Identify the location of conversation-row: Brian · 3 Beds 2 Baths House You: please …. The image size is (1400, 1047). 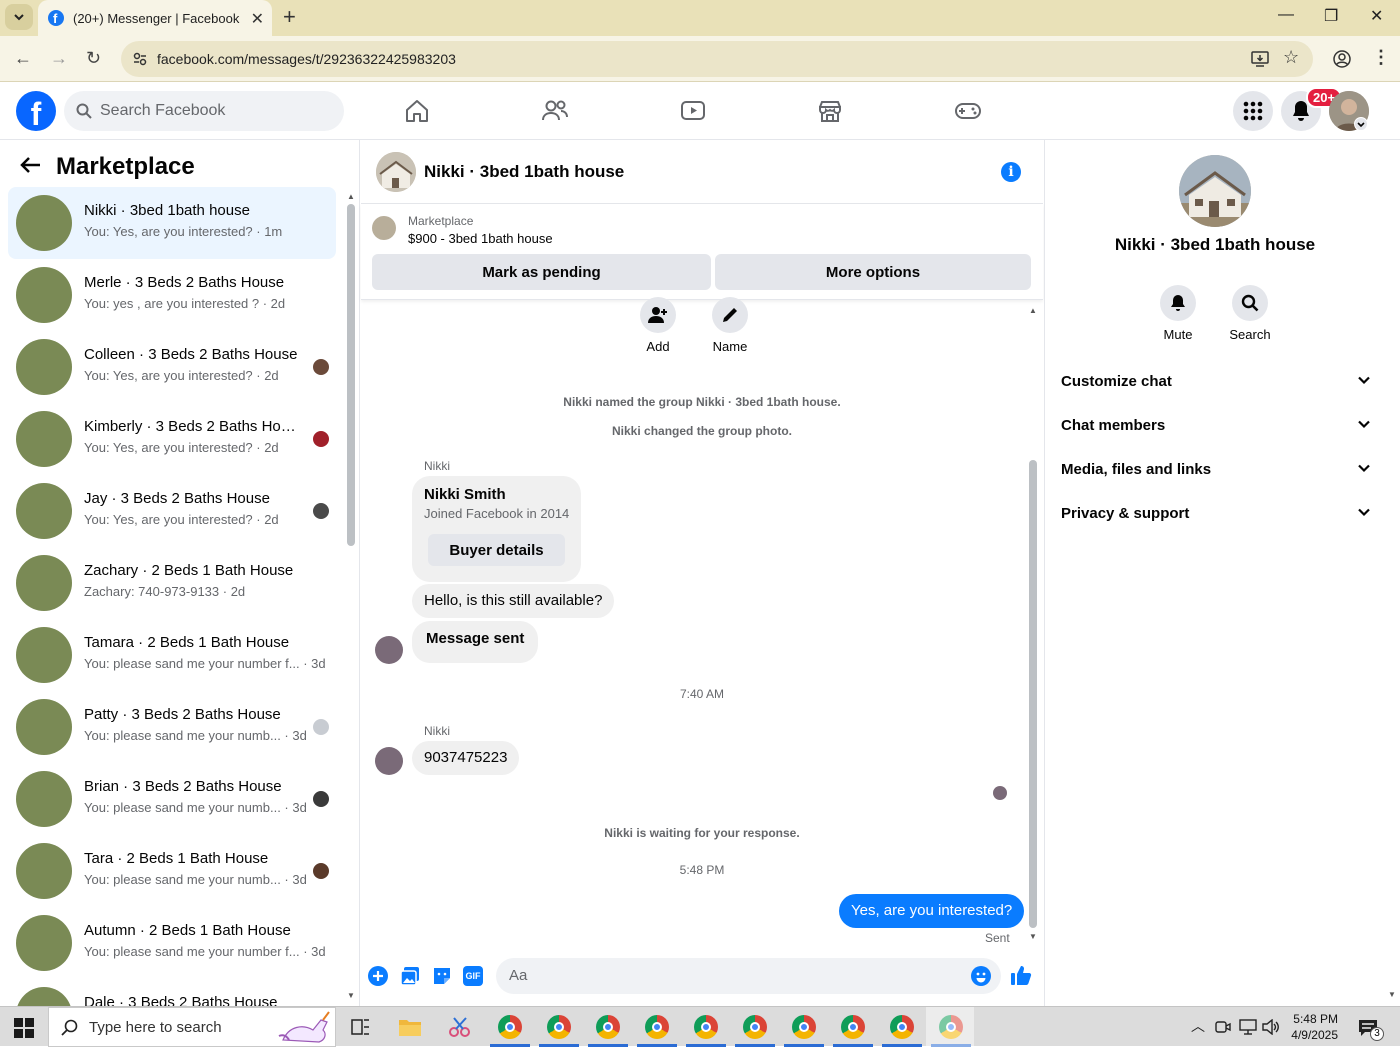
(172, 799).